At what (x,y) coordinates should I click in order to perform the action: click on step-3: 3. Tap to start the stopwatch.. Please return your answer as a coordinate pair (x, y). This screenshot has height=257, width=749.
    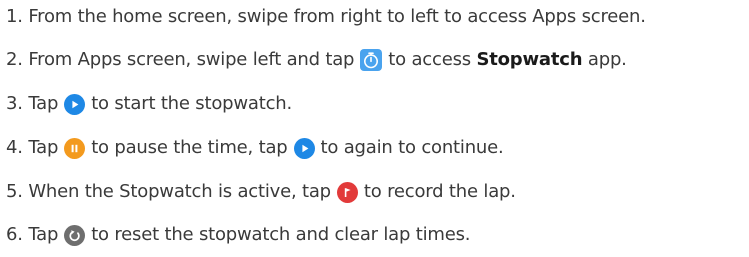
    Looking at the image, I should click on (149, 104).